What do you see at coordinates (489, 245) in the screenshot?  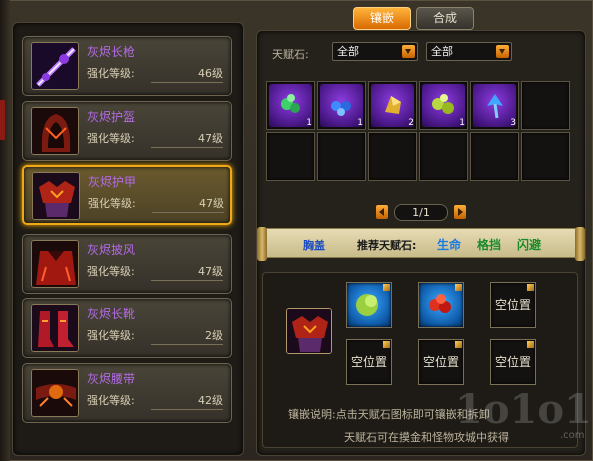 I see `recommend-block: 格挡` at bounding box center [489, 245].